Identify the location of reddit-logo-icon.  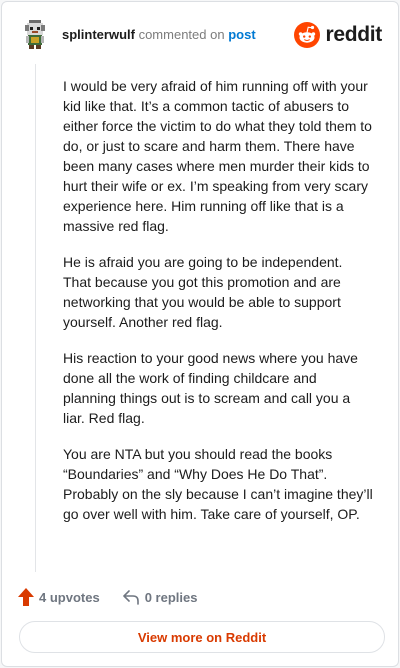
(307, 35).